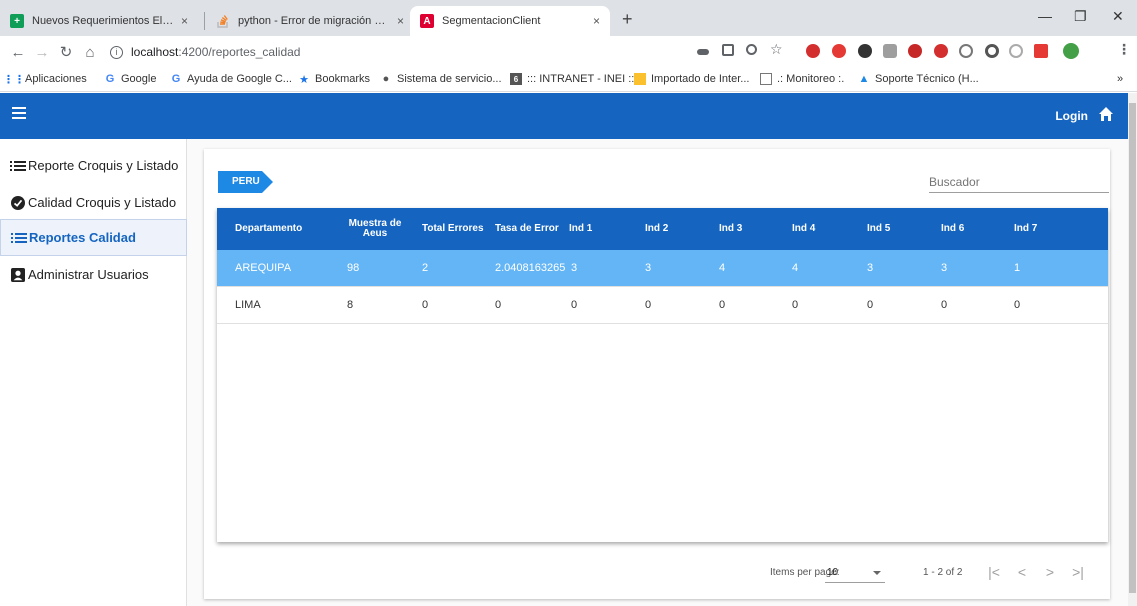 Image resolution: width=1137 pixels, height=606 pixels. I want to click on bookmark-google: G Google, so click(130, 79).